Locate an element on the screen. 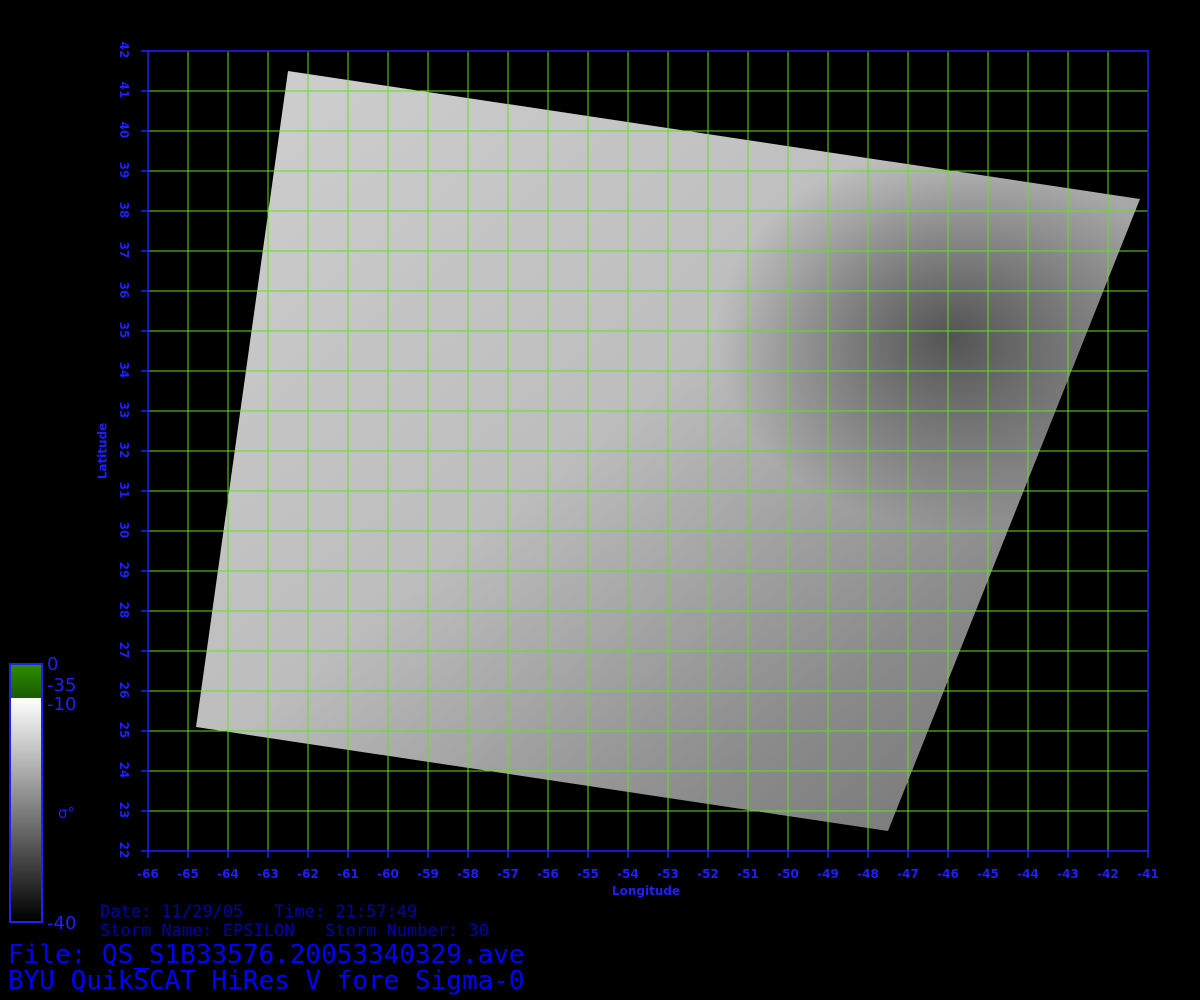 This screenshot has height=1000, width=1200. y-tick-label: 22 is located at coordinates (124, 850).